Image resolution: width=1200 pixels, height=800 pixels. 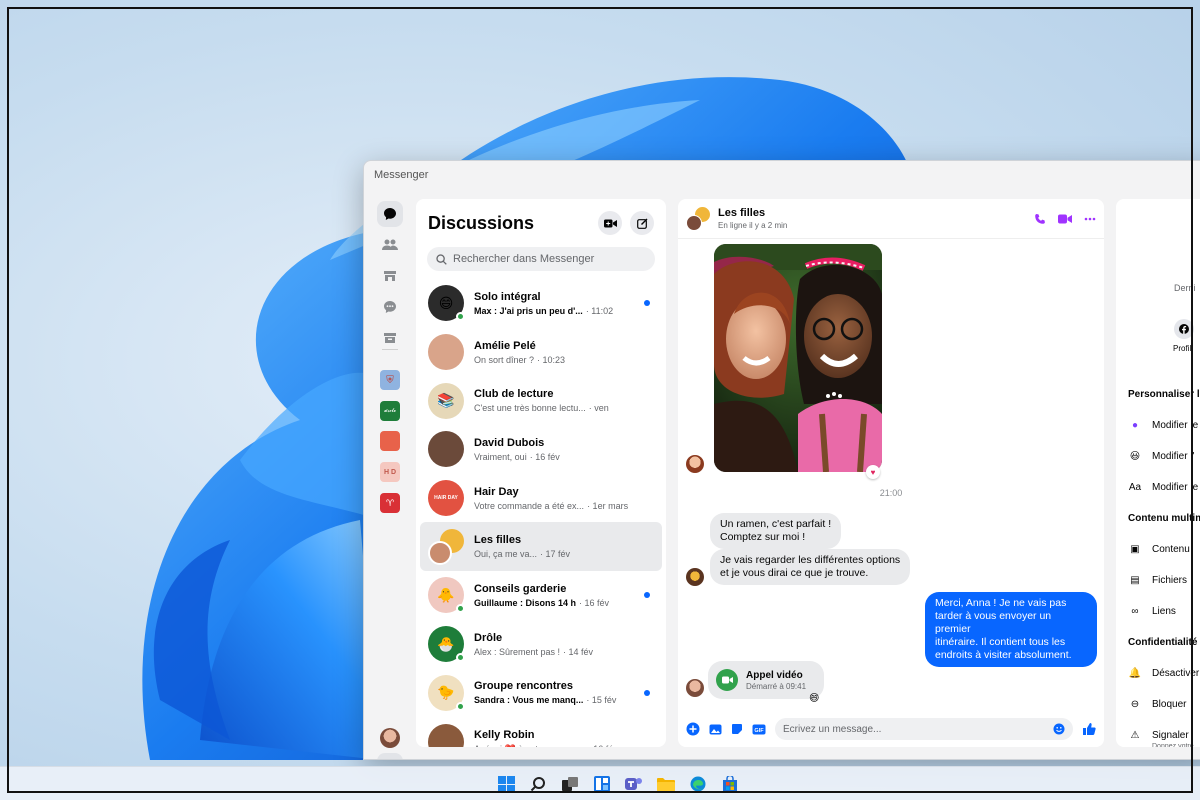 What do you see at coordinates (541, 547) in the screenshot?
I see `conversation-item: Les filles Oui, ça me va... · 17 fév` at bounding box center [541, 547].